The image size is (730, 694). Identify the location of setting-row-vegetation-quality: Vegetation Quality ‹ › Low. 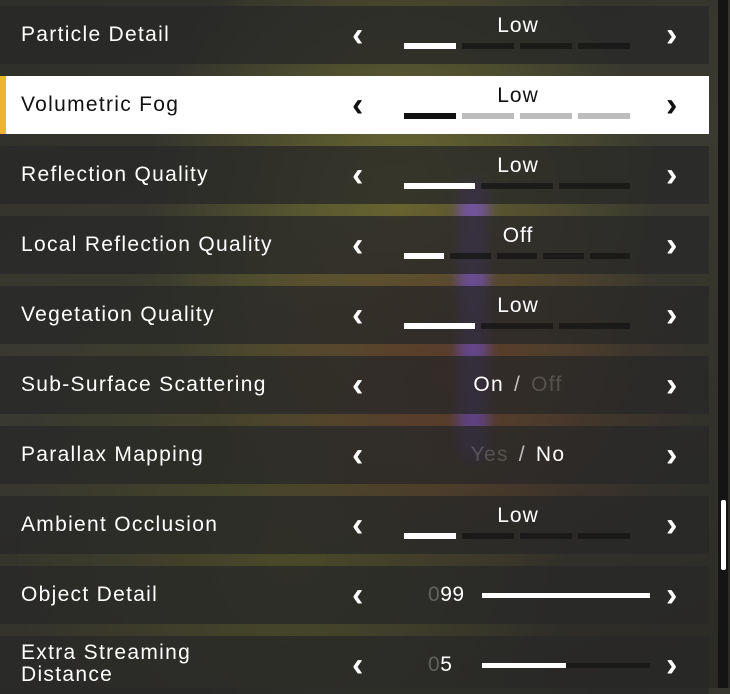
(354, 315).